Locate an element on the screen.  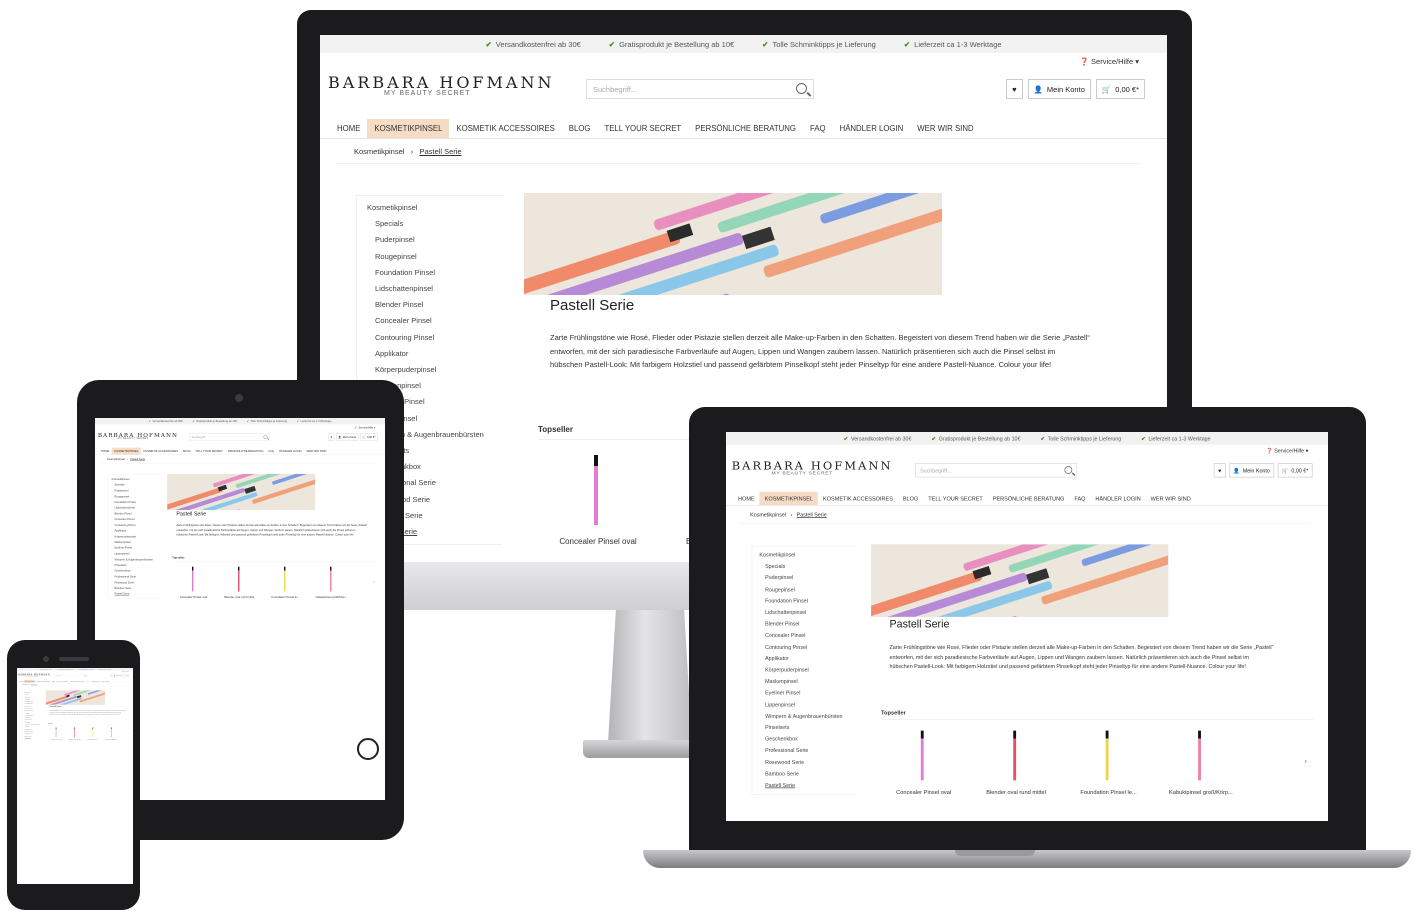
sidebar-item: Rosewood Serie is located at coordinates (808, 763).